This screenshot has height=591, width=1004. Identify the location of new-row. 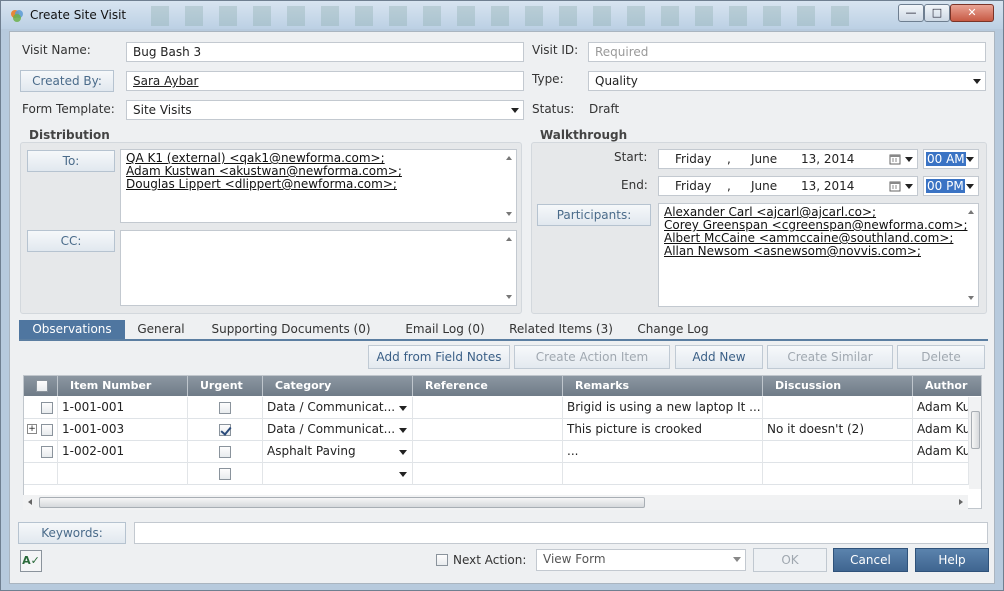
(496, 474).